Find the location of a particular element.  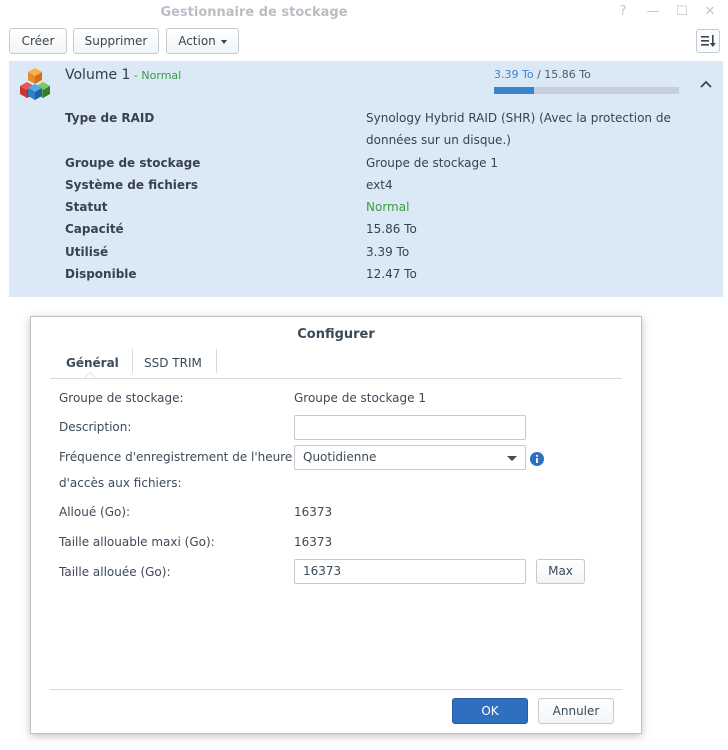

sort-button is located at coordinates (708, 41).